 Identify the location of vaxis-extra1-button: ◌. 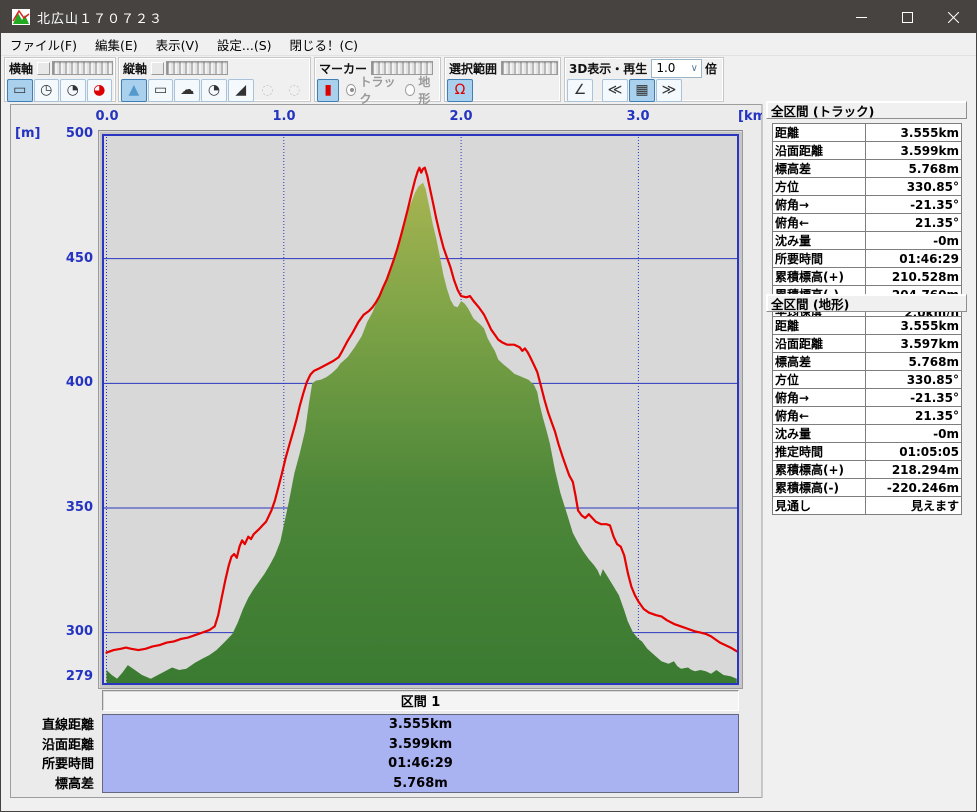
(268, 90).